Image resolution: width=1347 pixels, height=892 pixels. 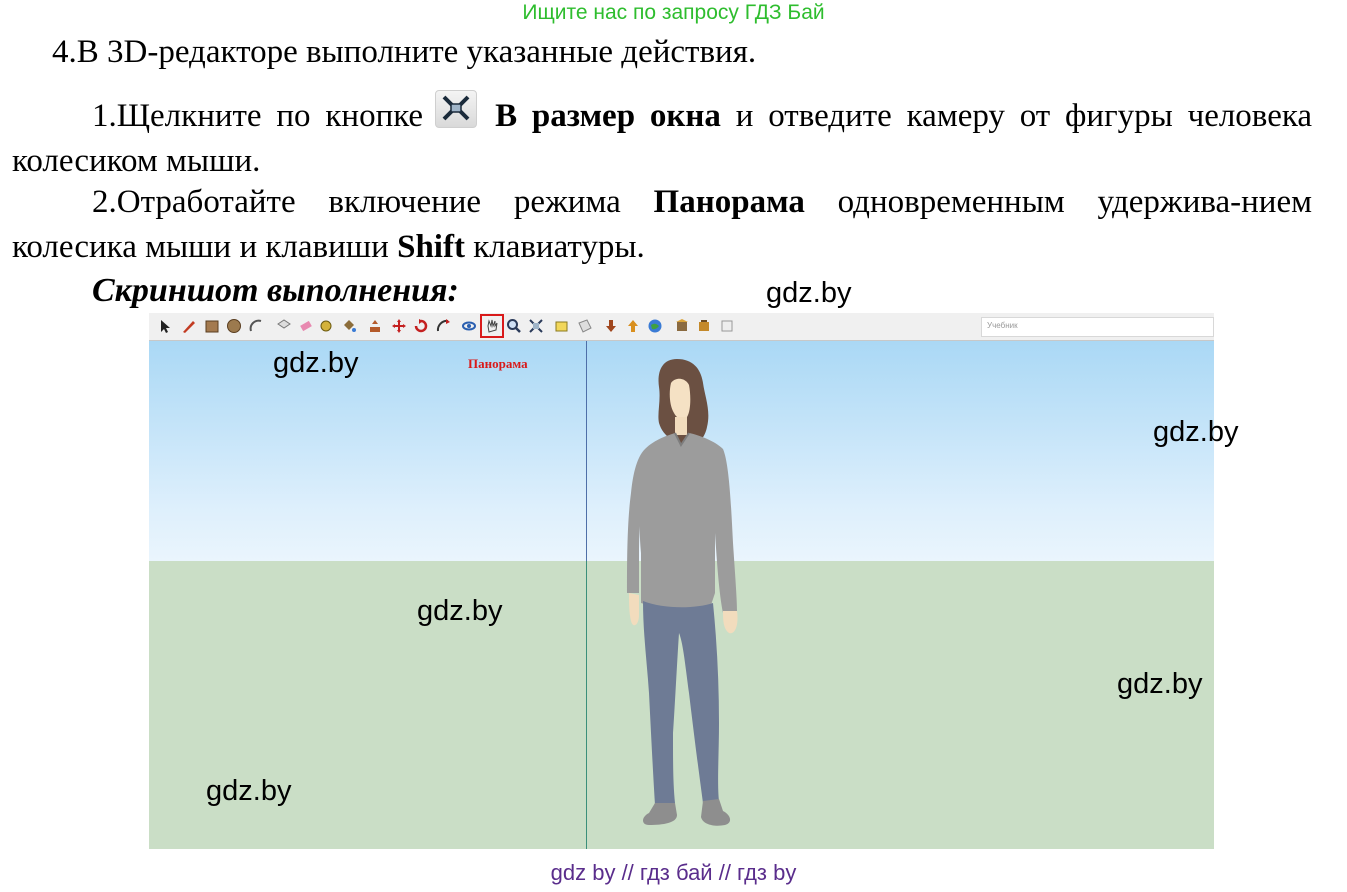 What do you see at coordinates (611, 326) in the screenshot?
I see `get-models-icon` at bounding box center [611, 326].